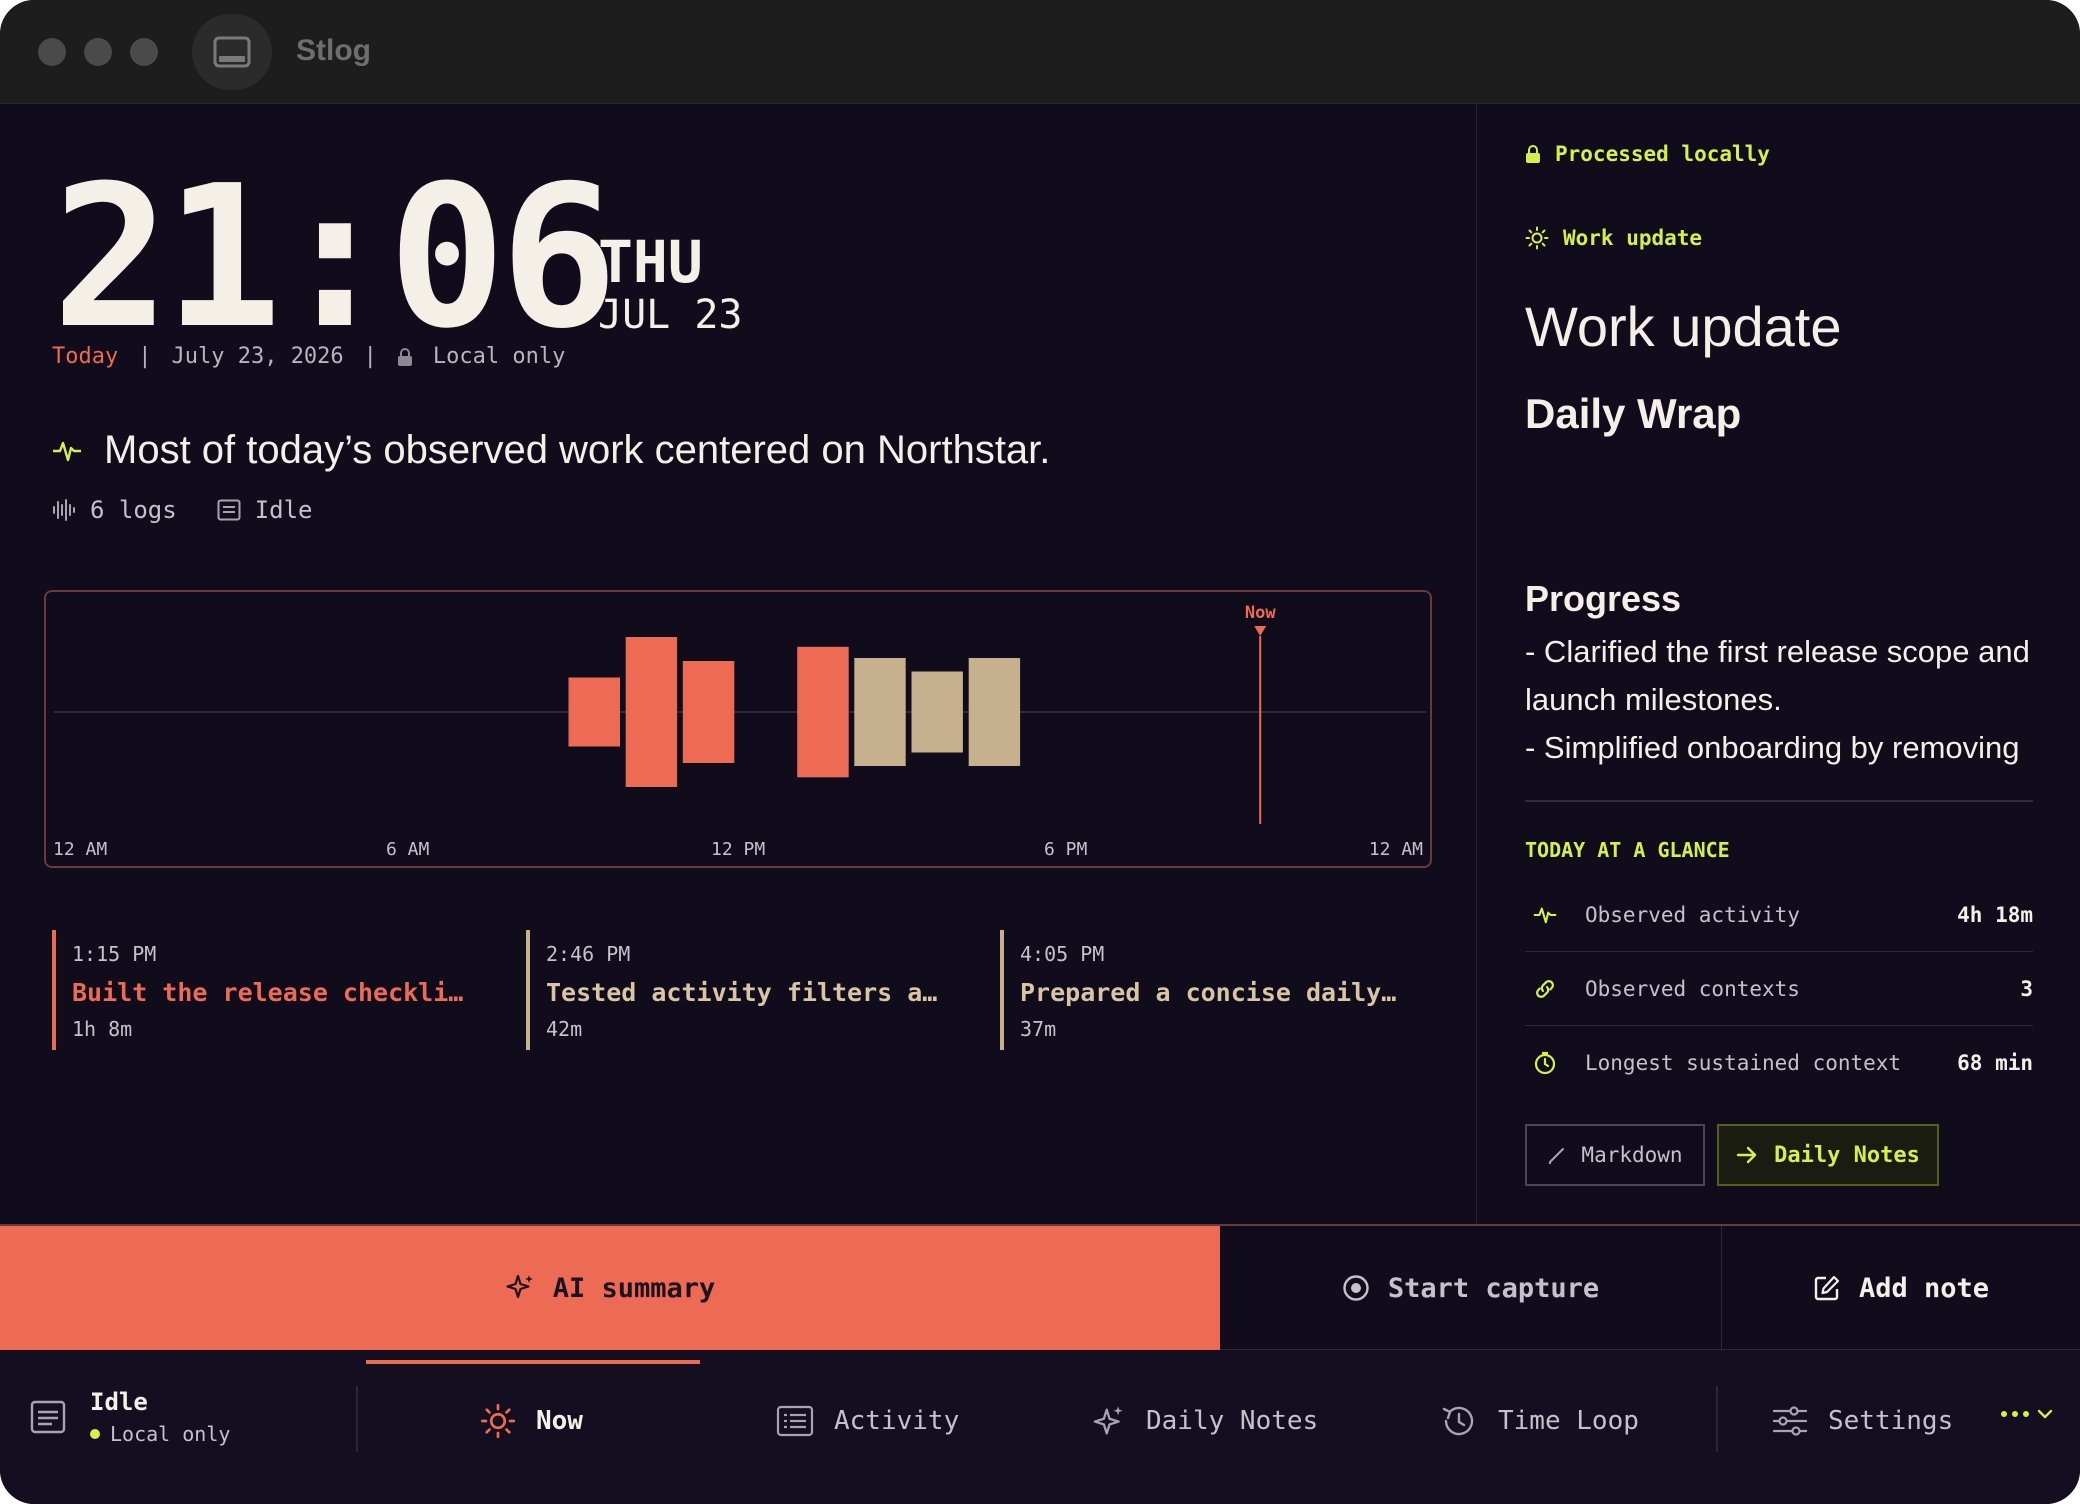 The width and height of the screenshot is (2080, 1504). I want to click on entry-card: 2:46 PM Tested activity filters a… 42m, so click(731, 990).